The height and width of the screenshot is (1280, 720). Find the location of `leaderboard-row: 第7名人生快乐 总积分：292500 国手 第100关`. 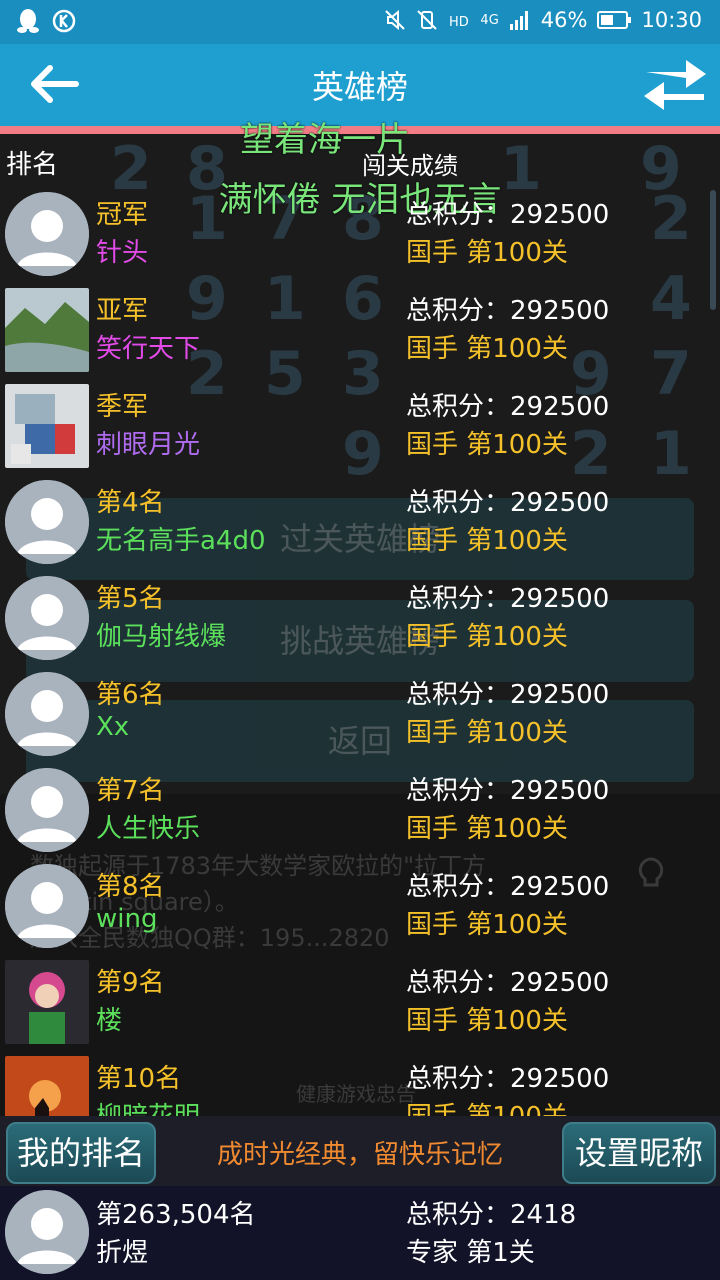

leaderboard-row: 第7名人生快乐 总积分：292500 国手 第100关 is located at coordinates (360, 810).